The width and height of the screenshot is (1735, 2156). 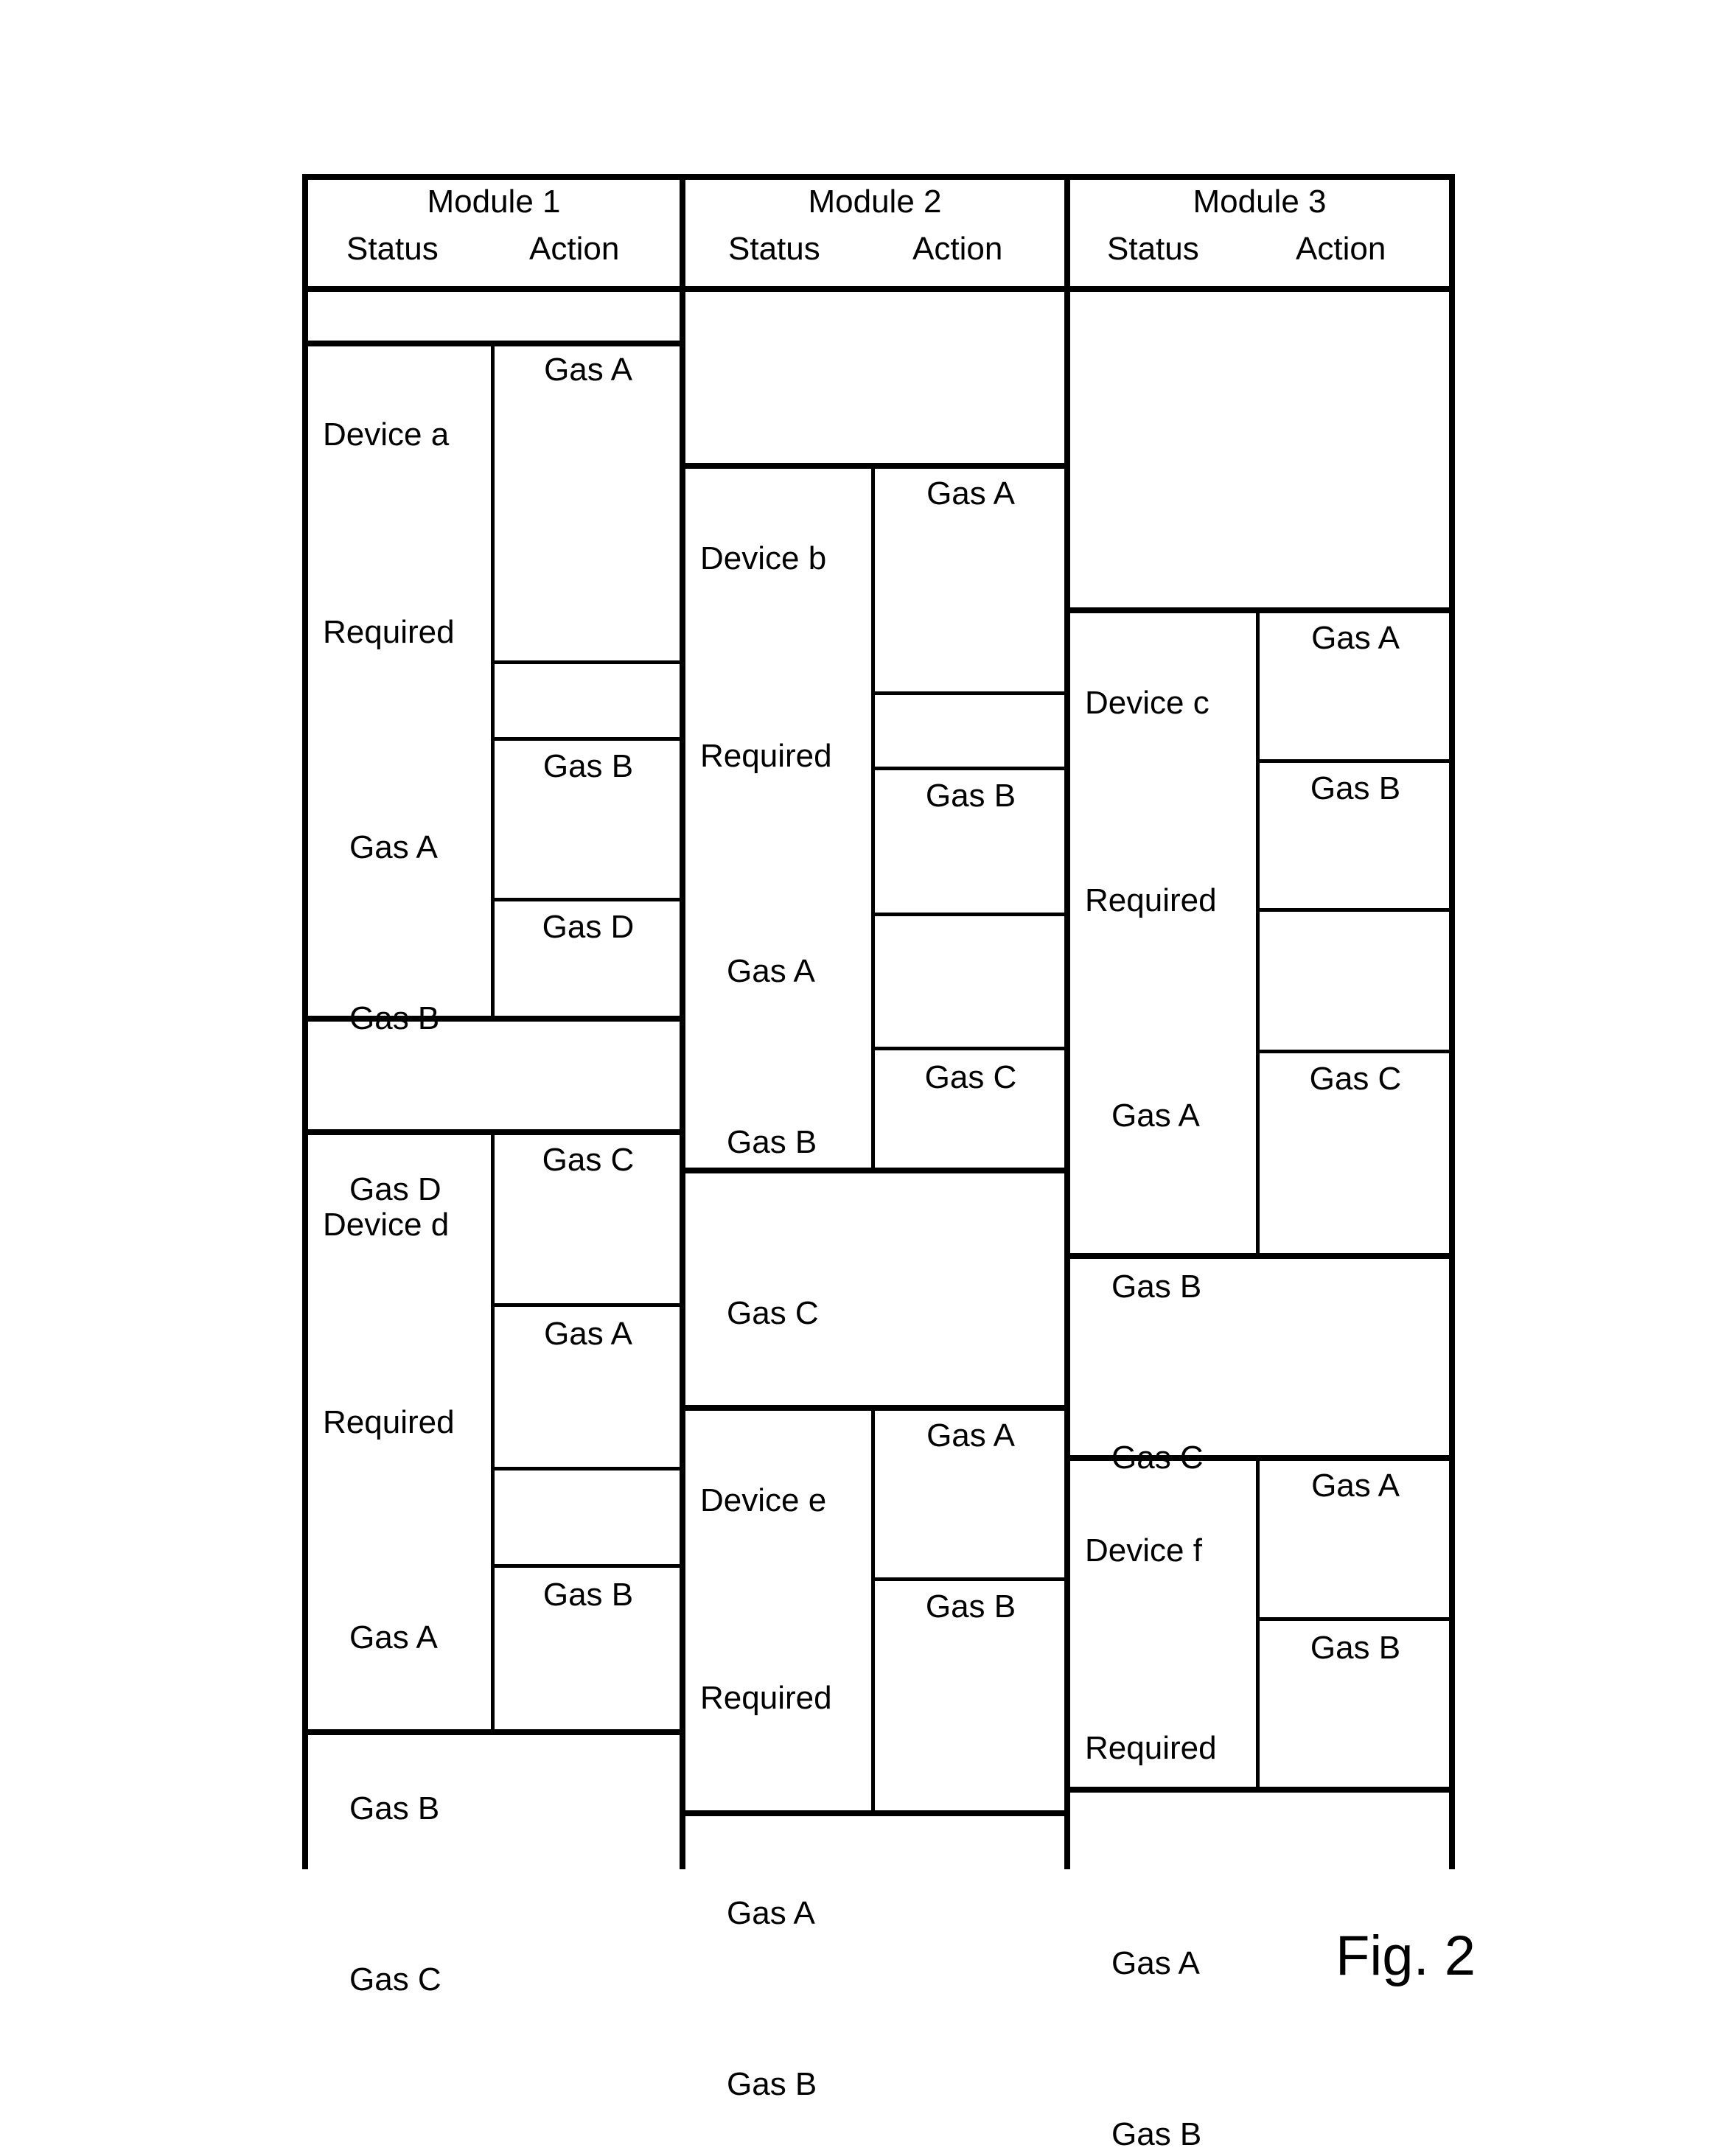 What do you see at coordinates (1258, 931) in the screenshot?
I see `device-c-status-action-divider` at bounding box center [1258, 931].